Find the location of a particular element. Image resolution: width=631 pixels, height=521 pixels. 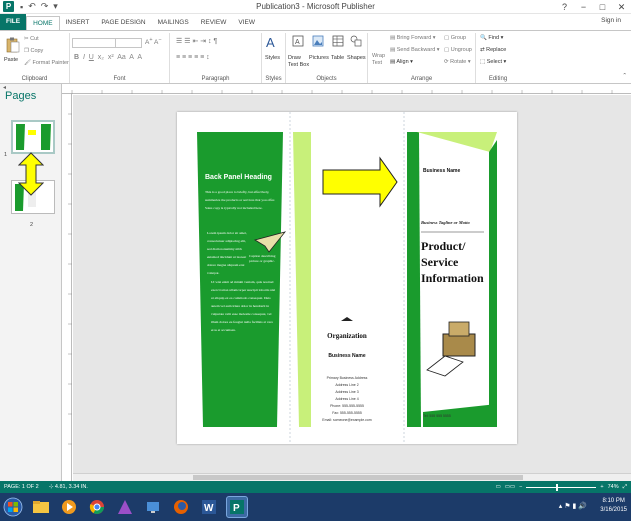

taskbar-firefox is located at coordinates (181, 507).